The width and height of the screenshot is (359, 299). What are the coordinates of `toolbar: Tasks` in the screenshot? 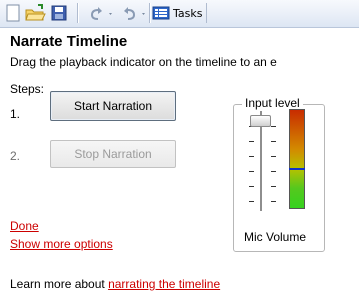 It's located at (179, 14).